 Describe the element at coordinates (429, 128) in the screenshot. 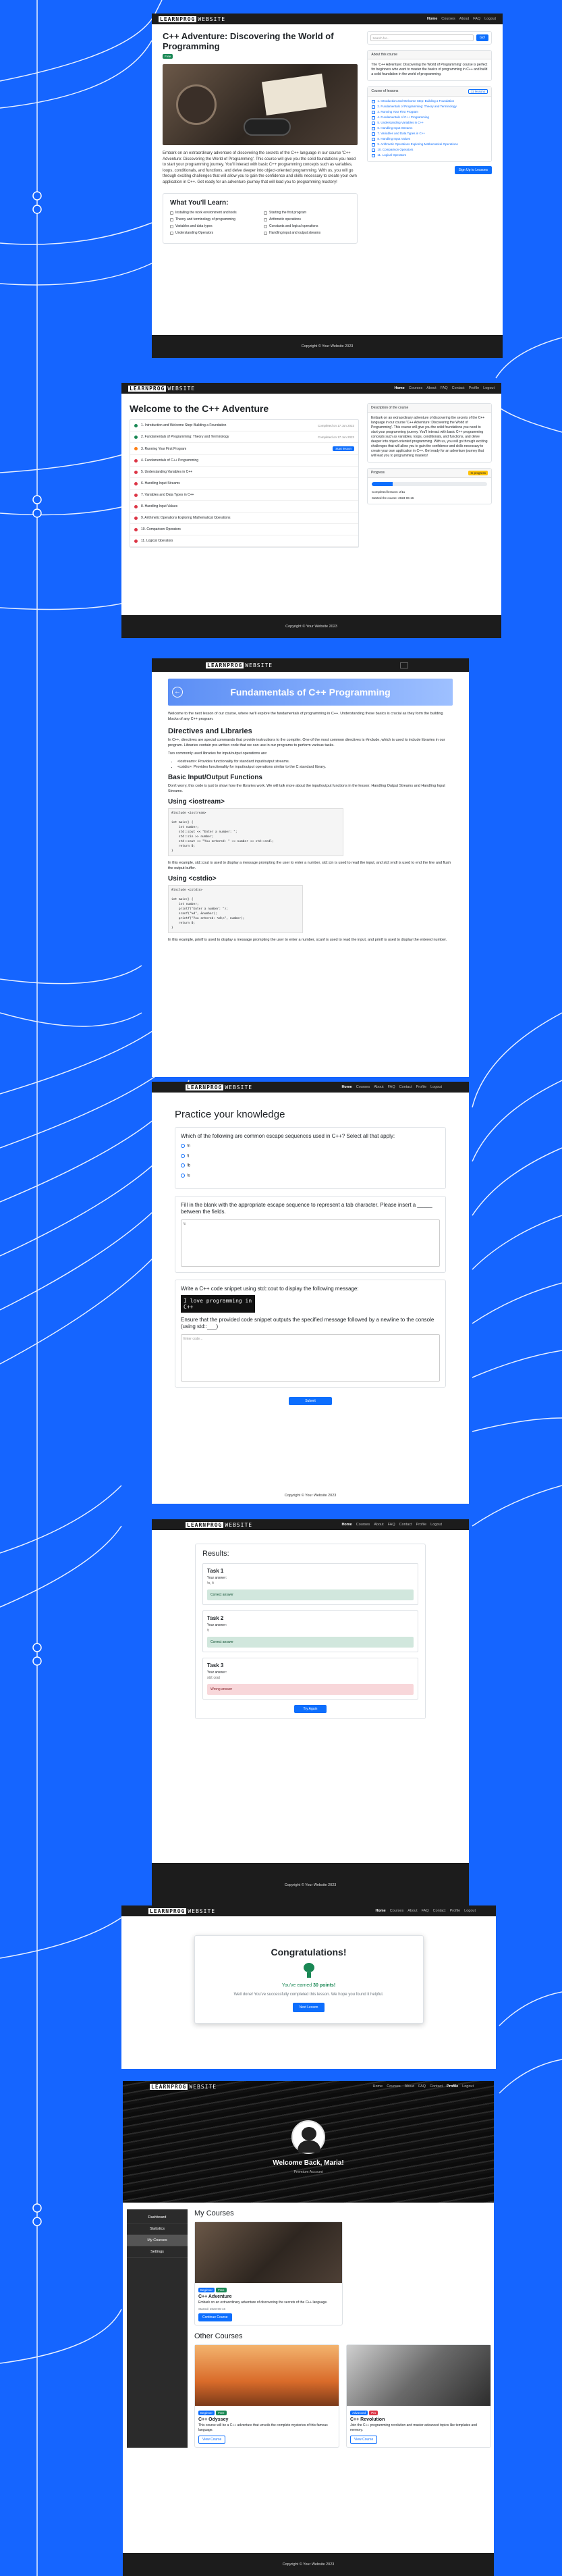

I see `lesson-list-item: 6. Handling Input Streams` at that location.